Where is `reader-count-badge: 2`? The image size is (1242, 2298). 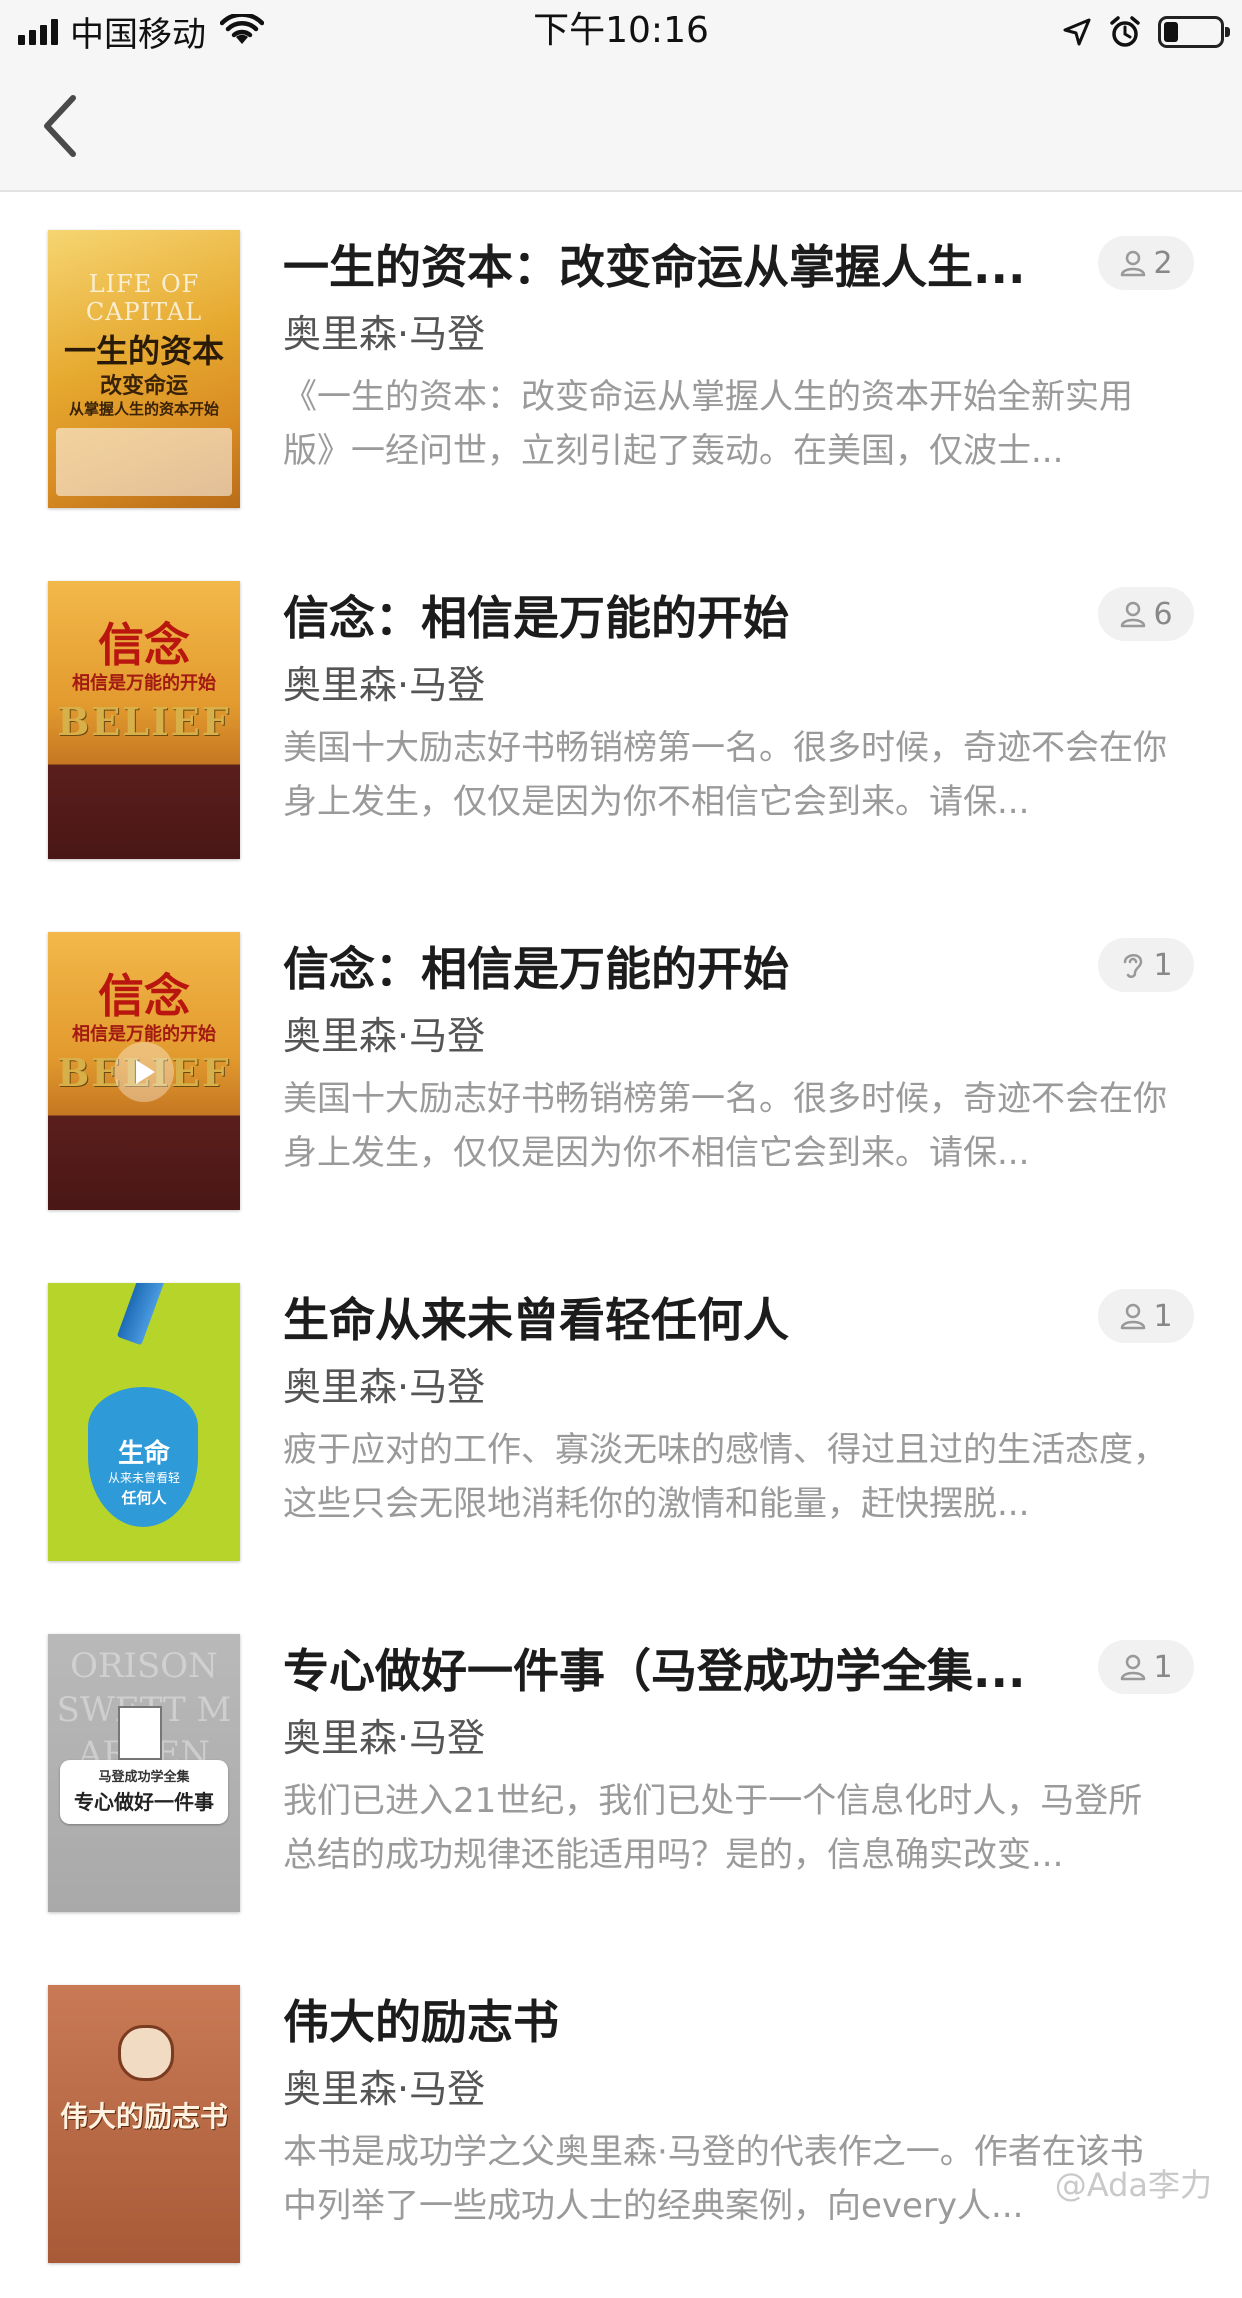
reader-count-badge: 2 is located at coordinates (1146, 263).